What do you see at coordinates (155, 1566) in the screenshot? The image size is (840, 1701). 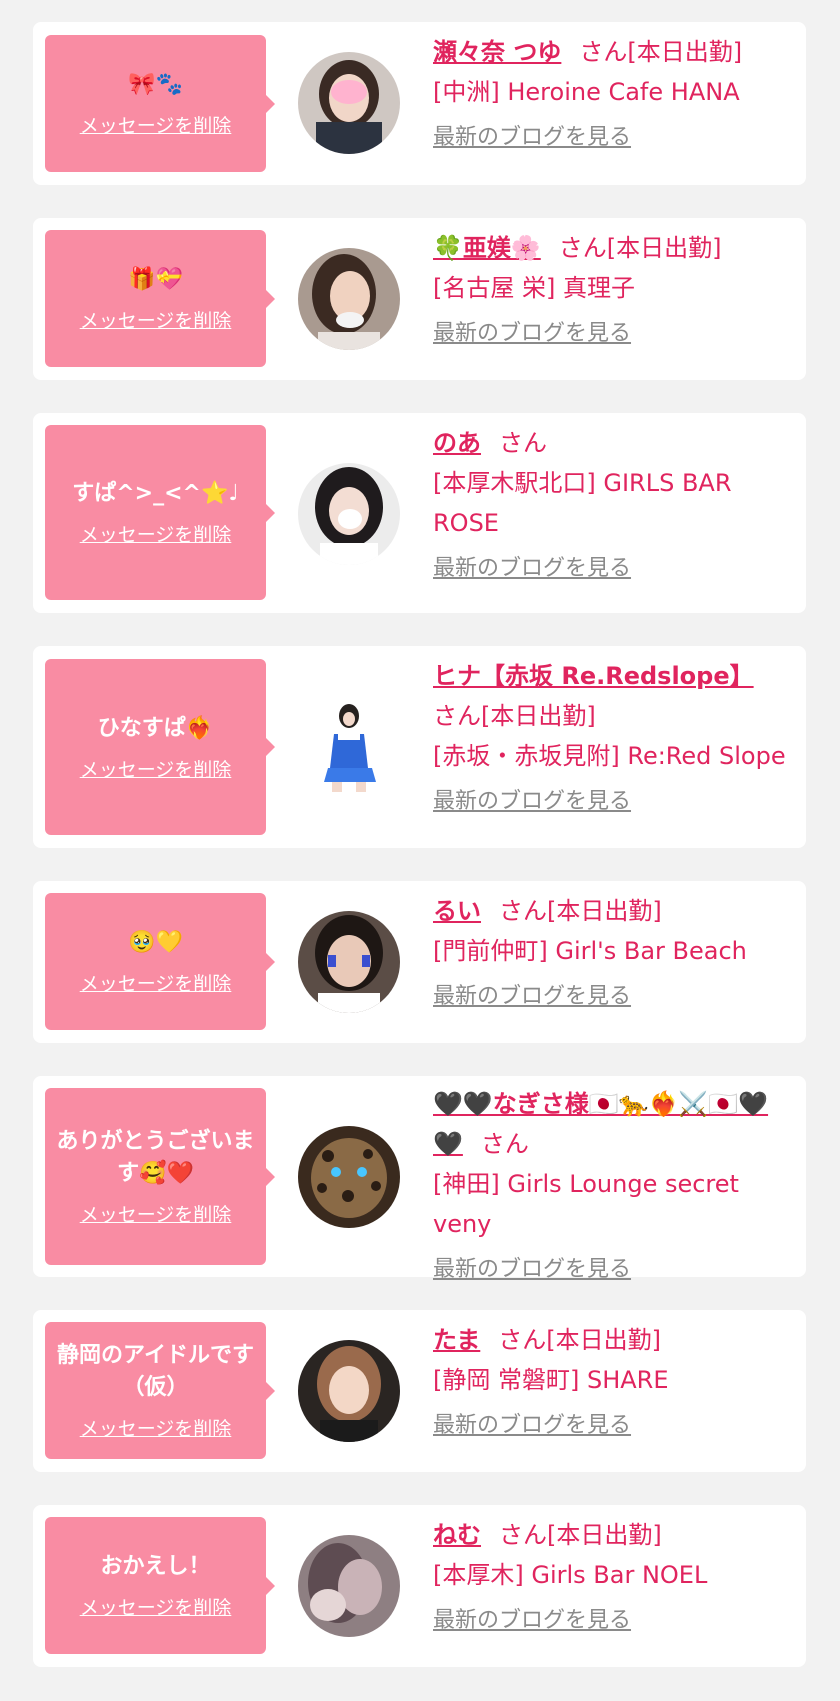 I see `message-text: おかえし！` at bounding box center [155, 1566].